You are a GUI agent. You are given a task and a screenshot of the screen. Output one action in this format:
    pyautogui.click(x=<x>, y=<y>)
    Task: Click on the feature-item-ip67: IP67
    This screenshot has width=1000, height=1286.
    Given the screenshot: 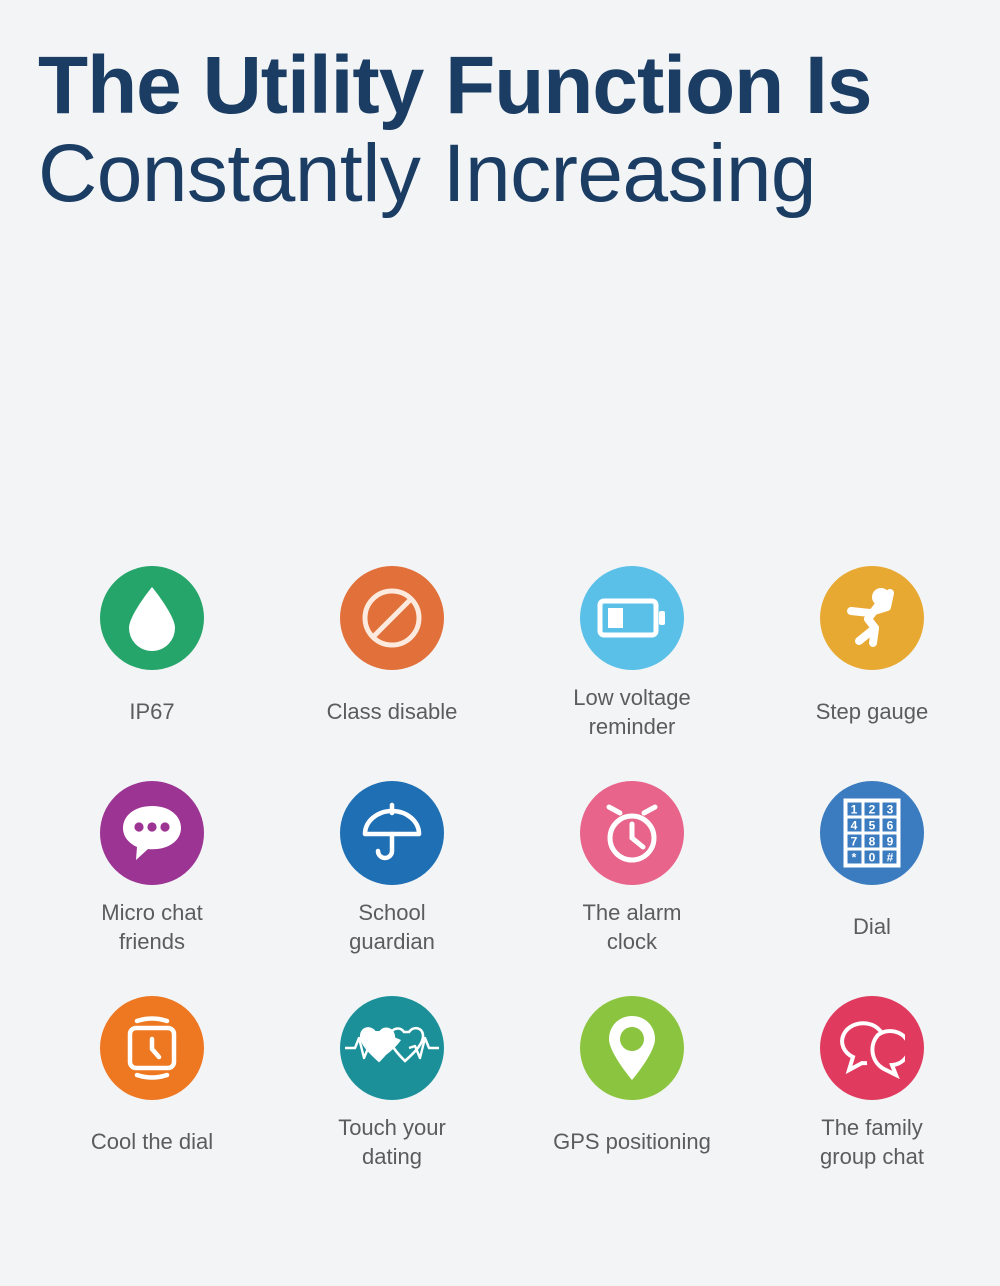 What is the action you would take?
    pyautogui.click(x=152, y=647)
    